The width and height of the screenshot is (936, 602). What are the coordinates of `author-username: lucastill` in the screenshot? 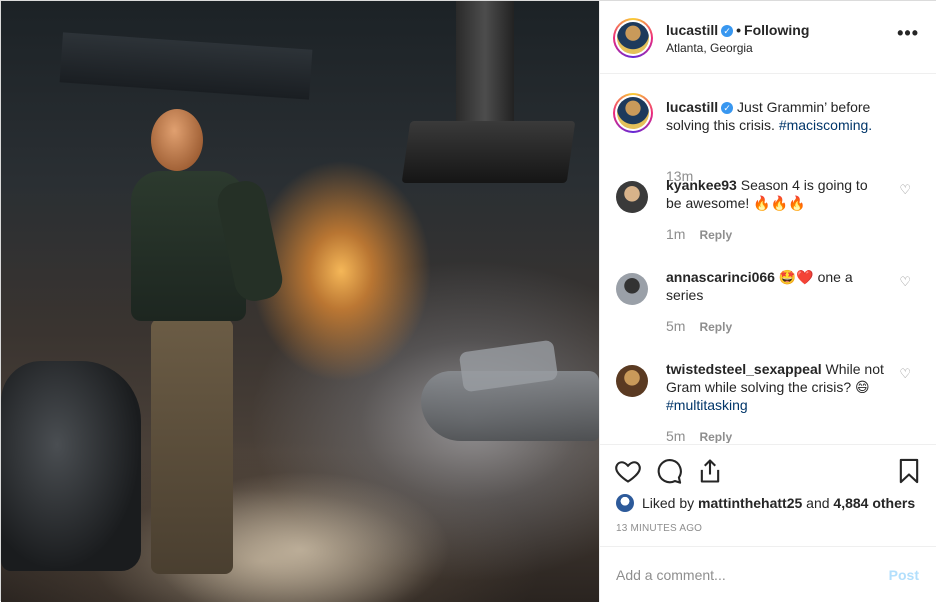 It's located at (692, 30).